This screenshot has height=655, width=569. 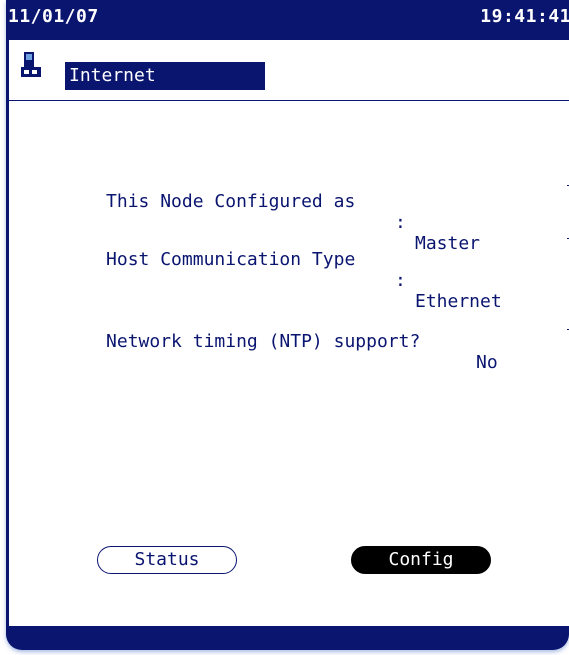 What do you see at coordinates (287, 20) in the screenshot?
I see `status-bar: 11/01/07 19:41:41` at bounding box center [287, 20].